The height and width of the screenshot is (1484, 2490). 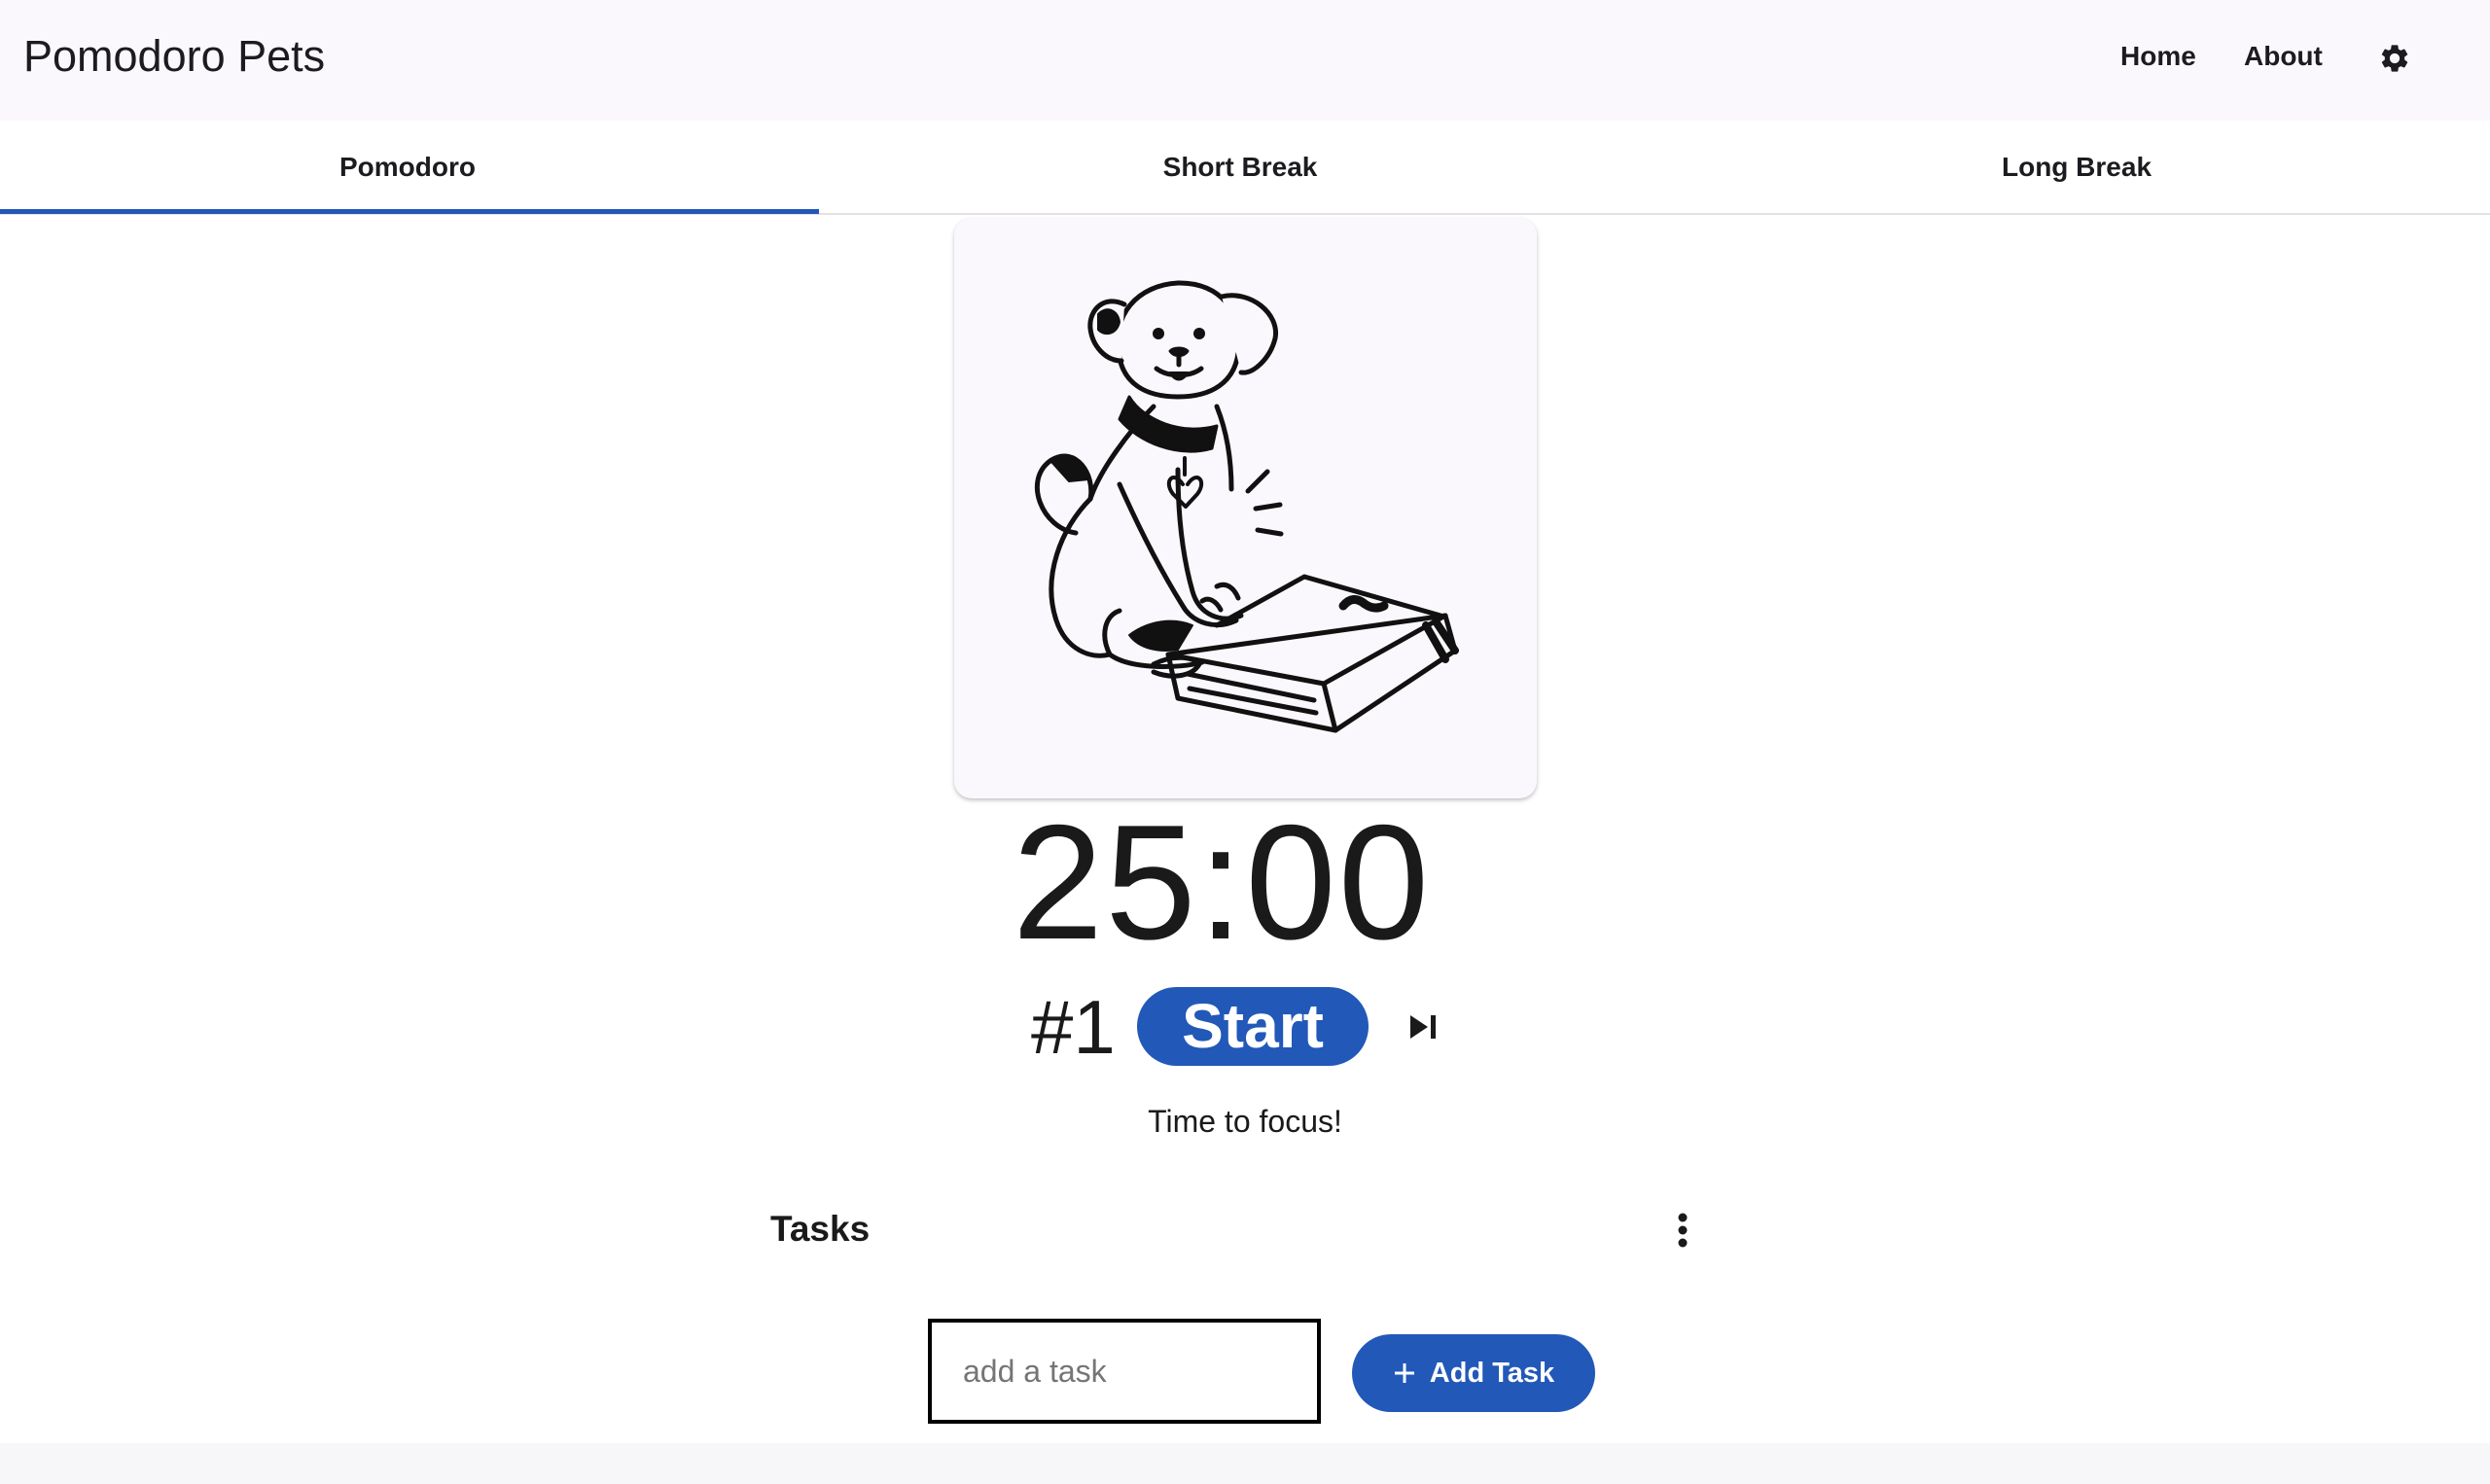 I want to click on add-task-button: Add Task, so click(x=1473, y=1373).